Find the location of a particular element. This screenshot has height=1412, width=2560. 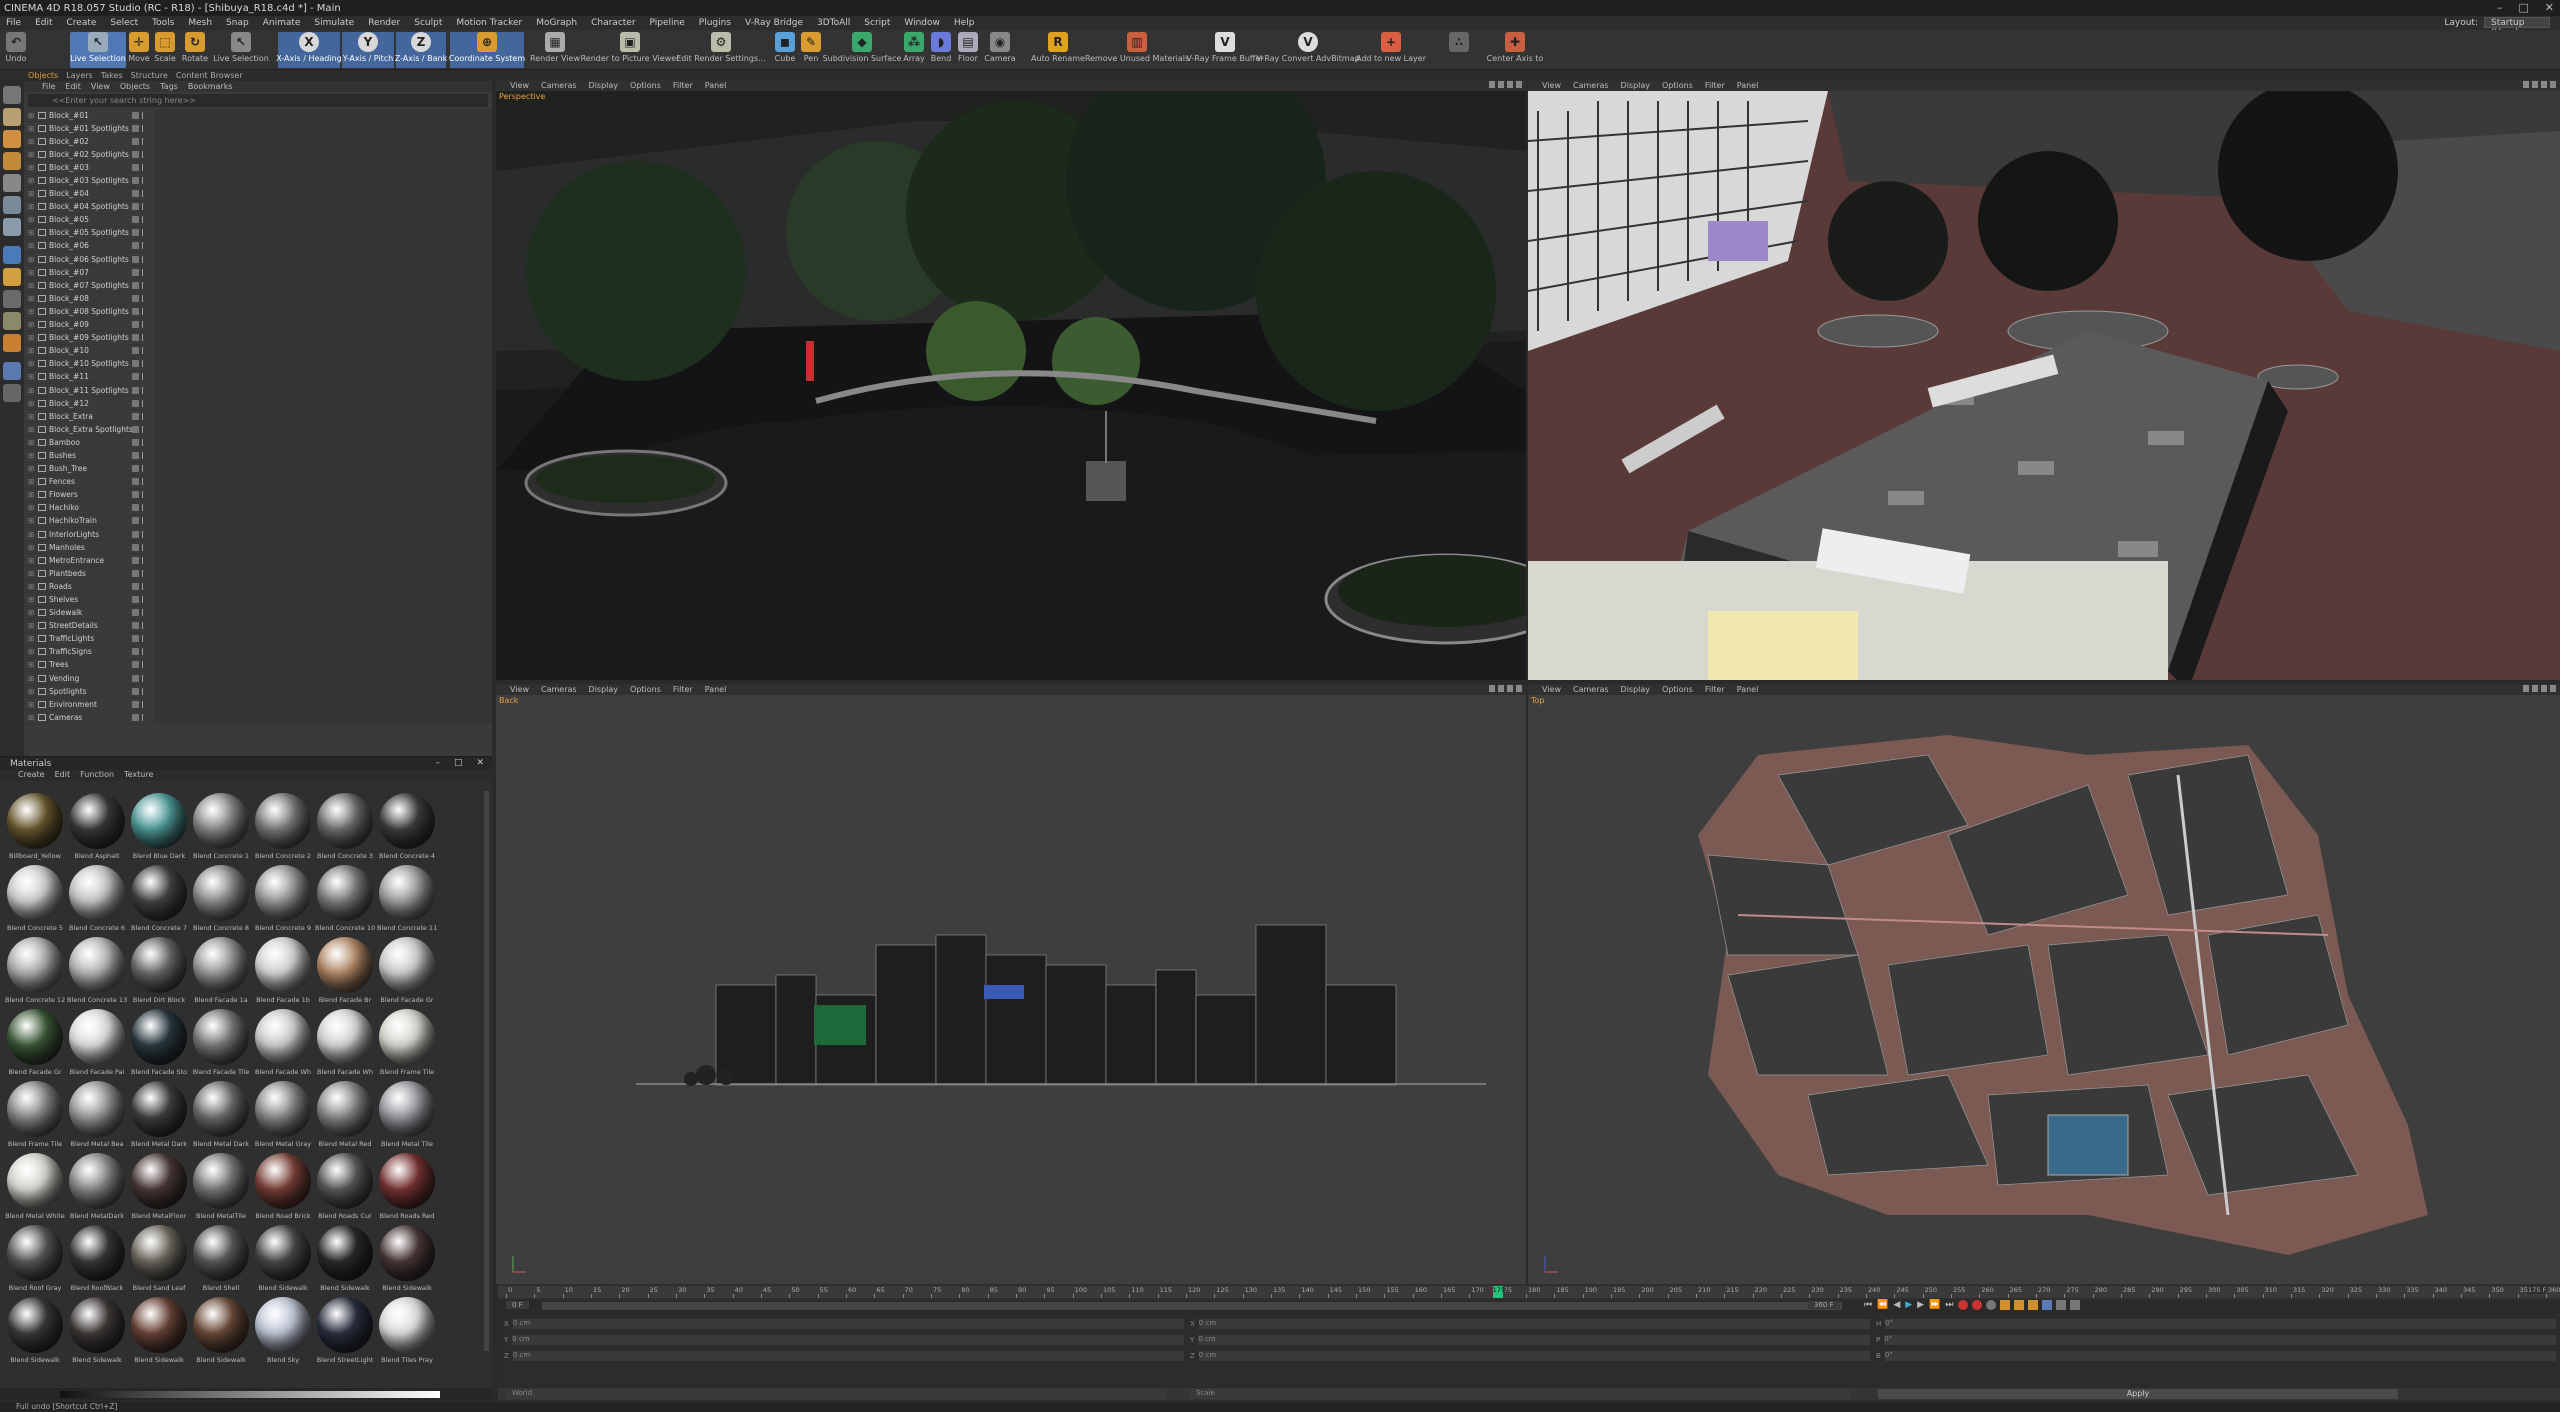

material-swatch: Blend Concrete 5 is located at coordinates (35, 897).